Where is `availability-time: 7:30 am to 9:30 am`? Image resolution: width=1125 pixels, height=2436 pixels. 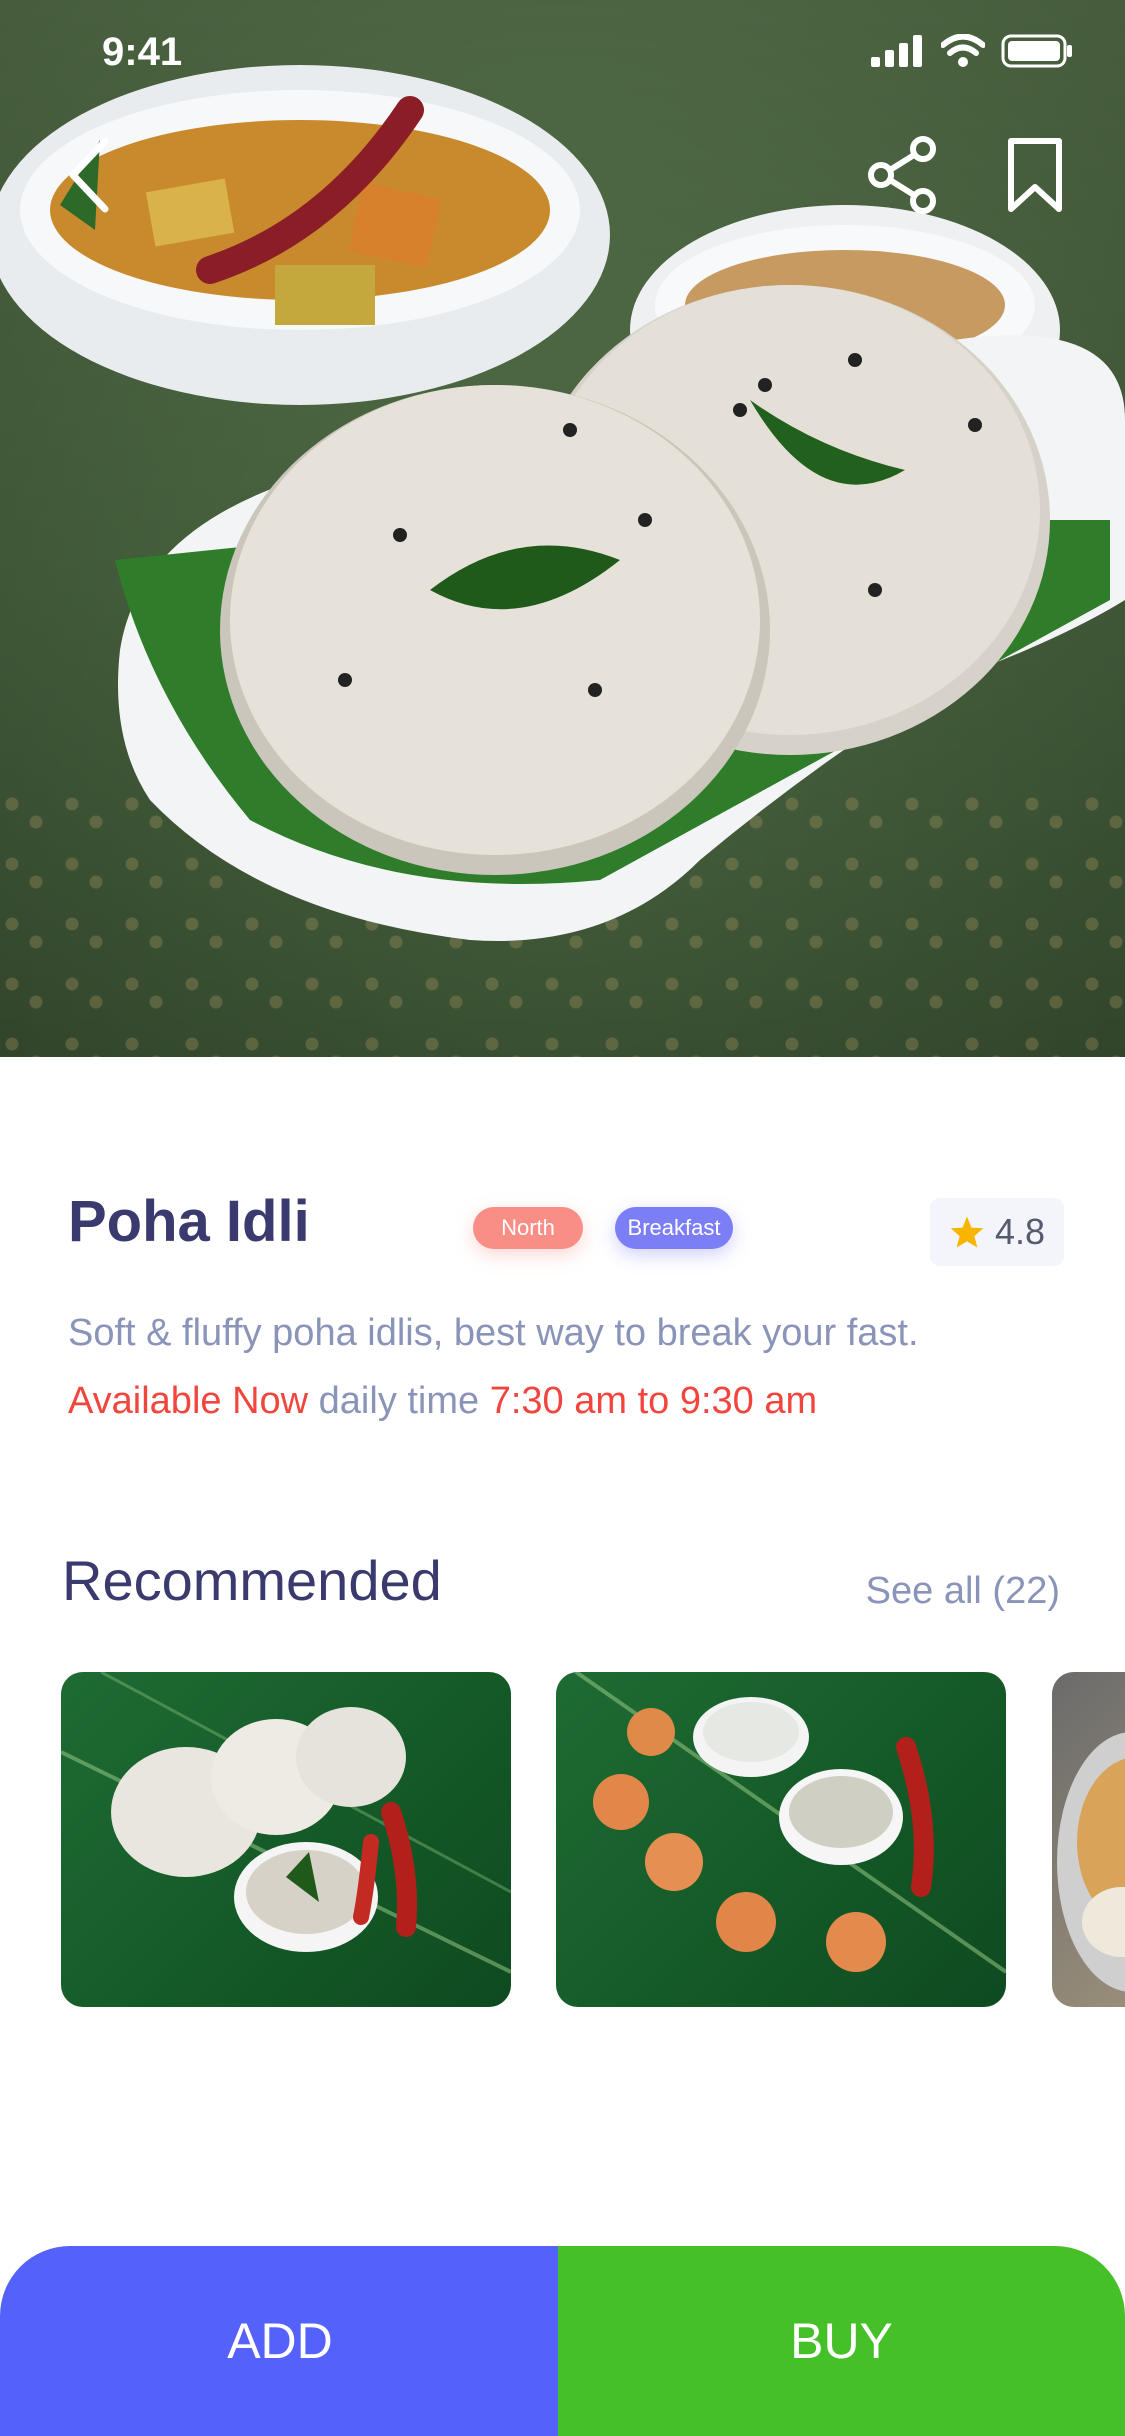 availability-time: 7:30 am to 9:30 am is located at coordinates (653, 1401).